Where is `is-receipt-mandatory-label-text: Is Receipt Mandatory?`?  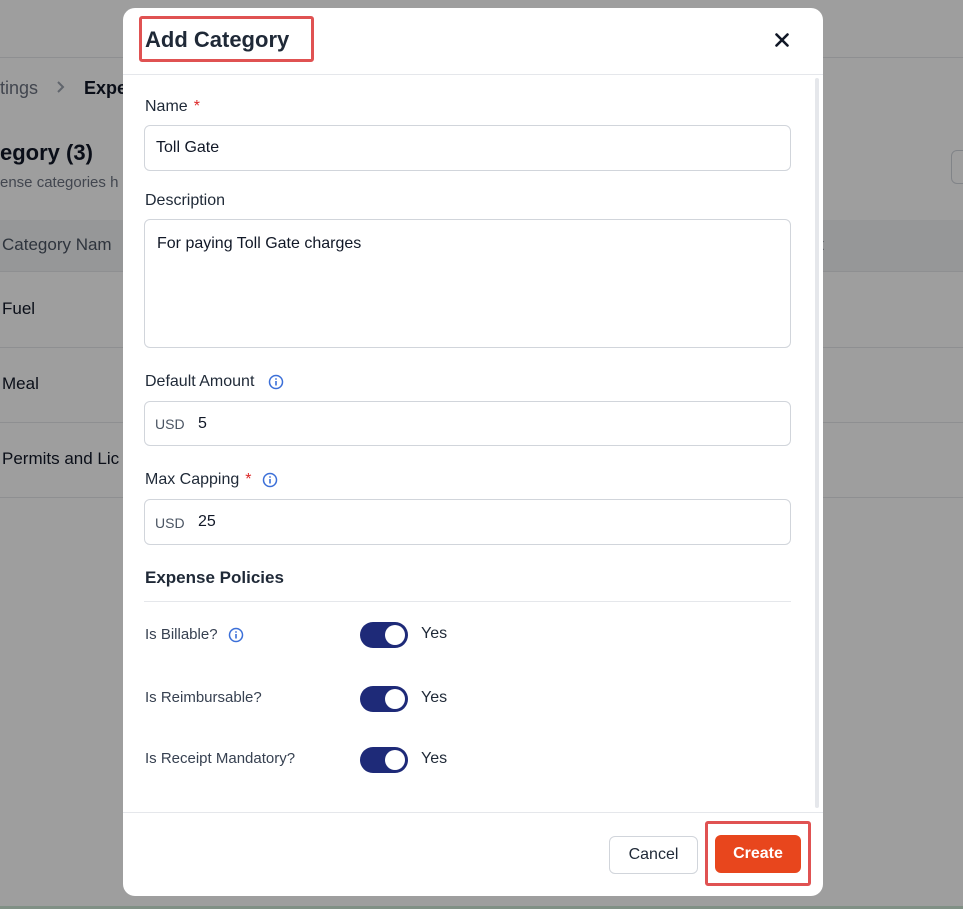 is-receipt-mandatory-label-text: Is Receipt Mandatory? is located at coordinates (220, 758).